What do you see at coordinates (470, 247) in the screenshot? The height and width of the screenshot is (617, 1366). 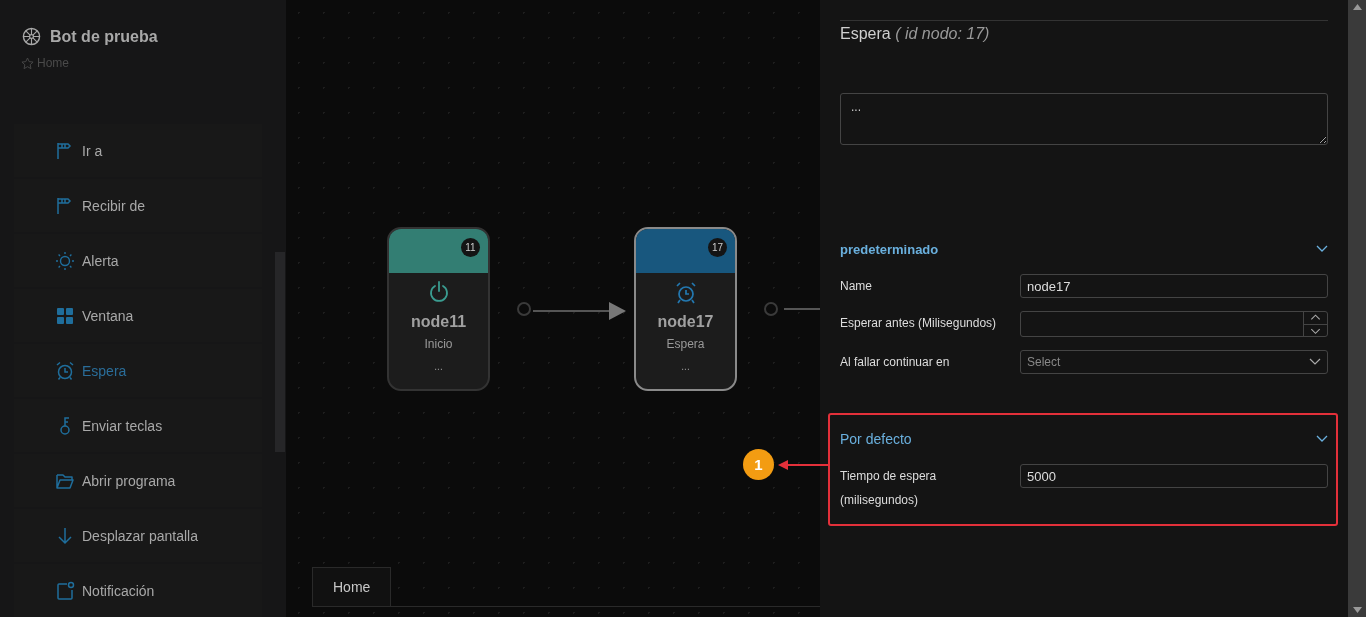 I see `node-id-badge: 11` at bounding box center [470, 247].